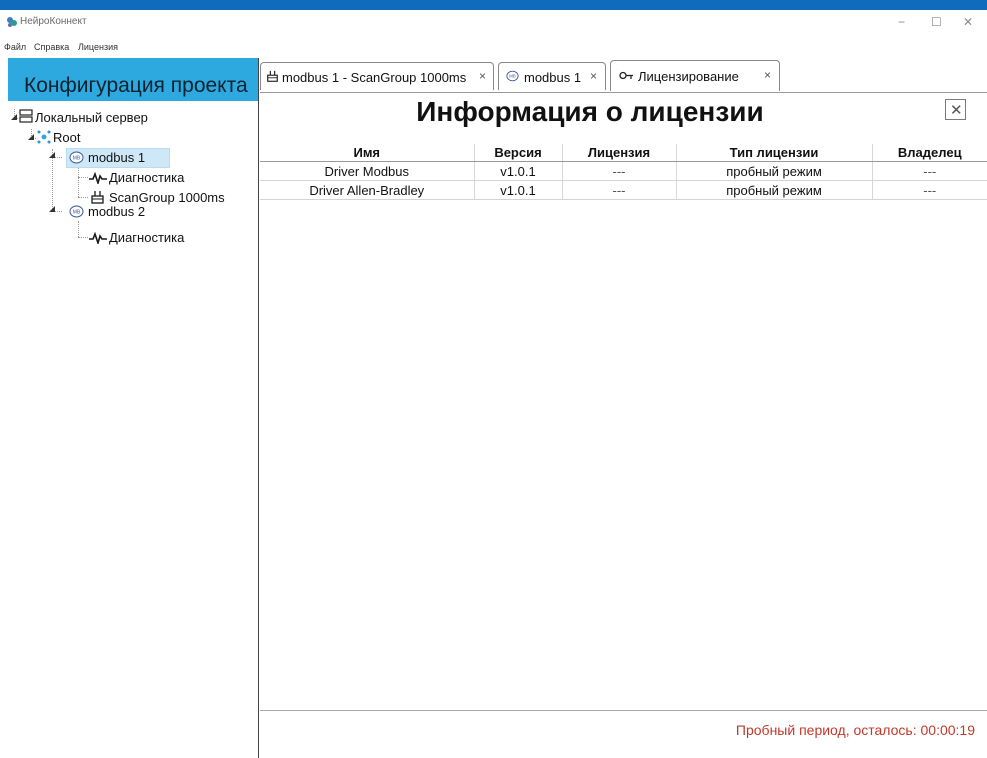  I want to click on menu-license: Лицензия, so click(98, 47).